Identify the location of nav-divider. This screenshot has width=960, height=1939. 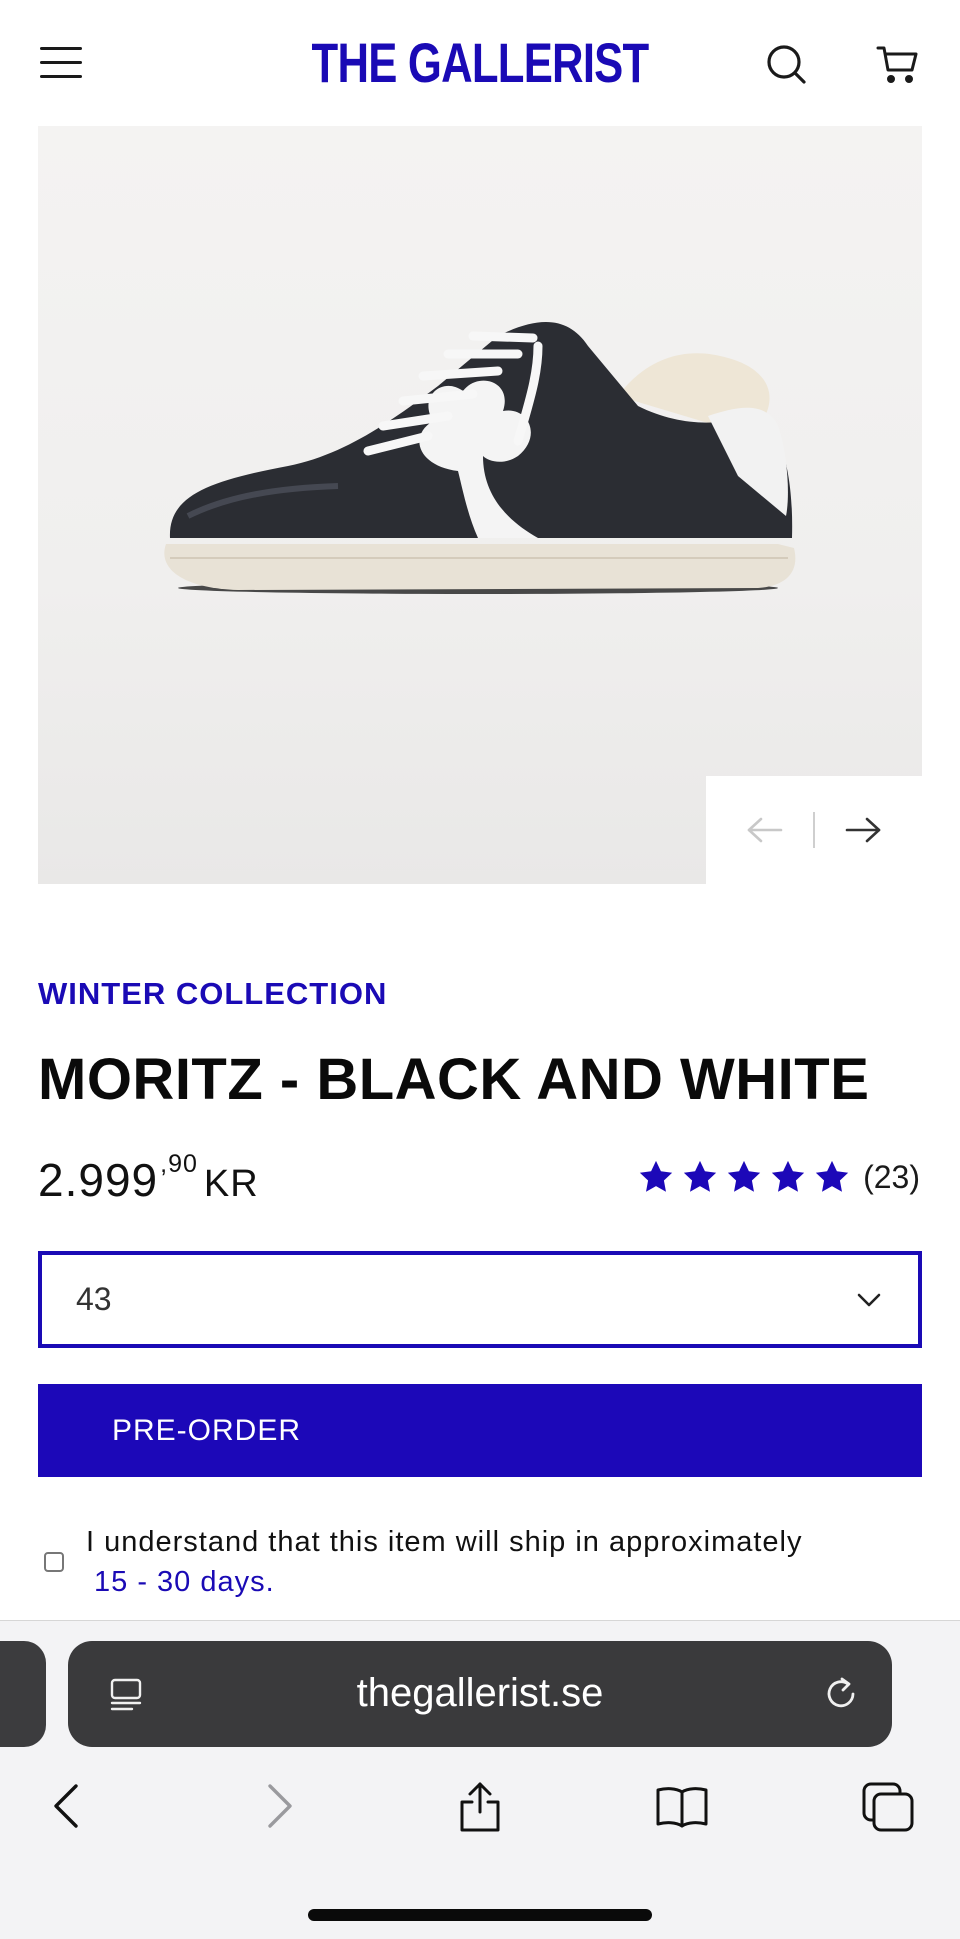
(814, 830).